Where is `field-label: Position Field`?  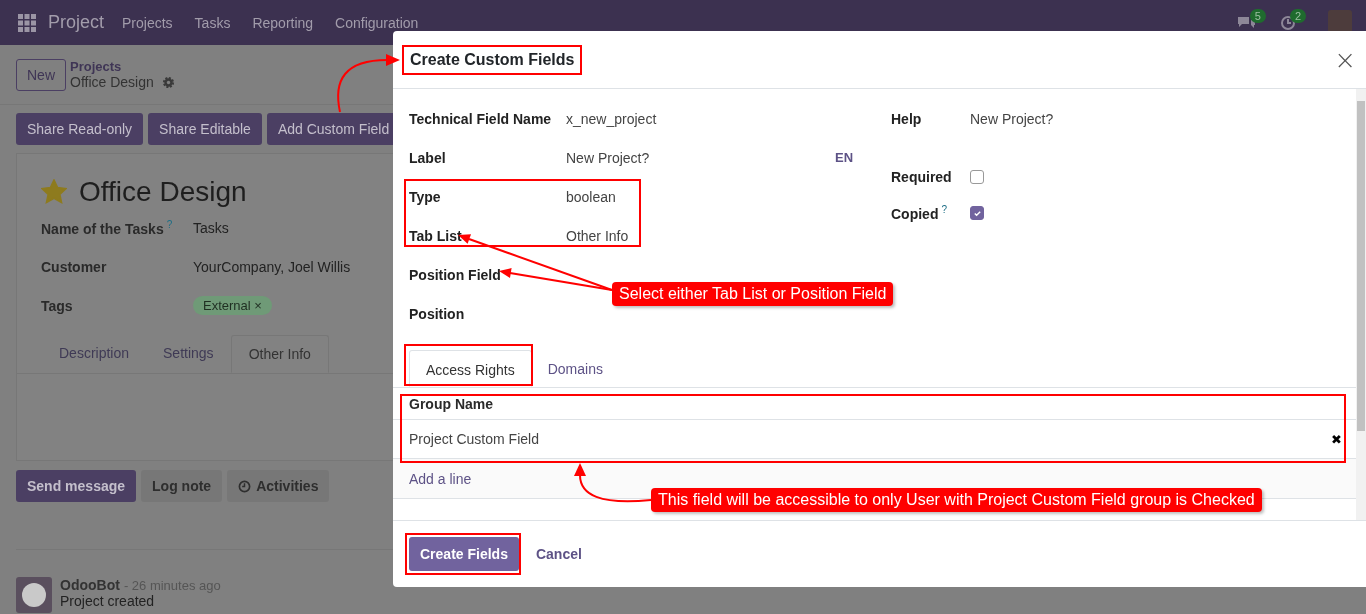 field-label: Position Field is located at coordinates (455, 274).